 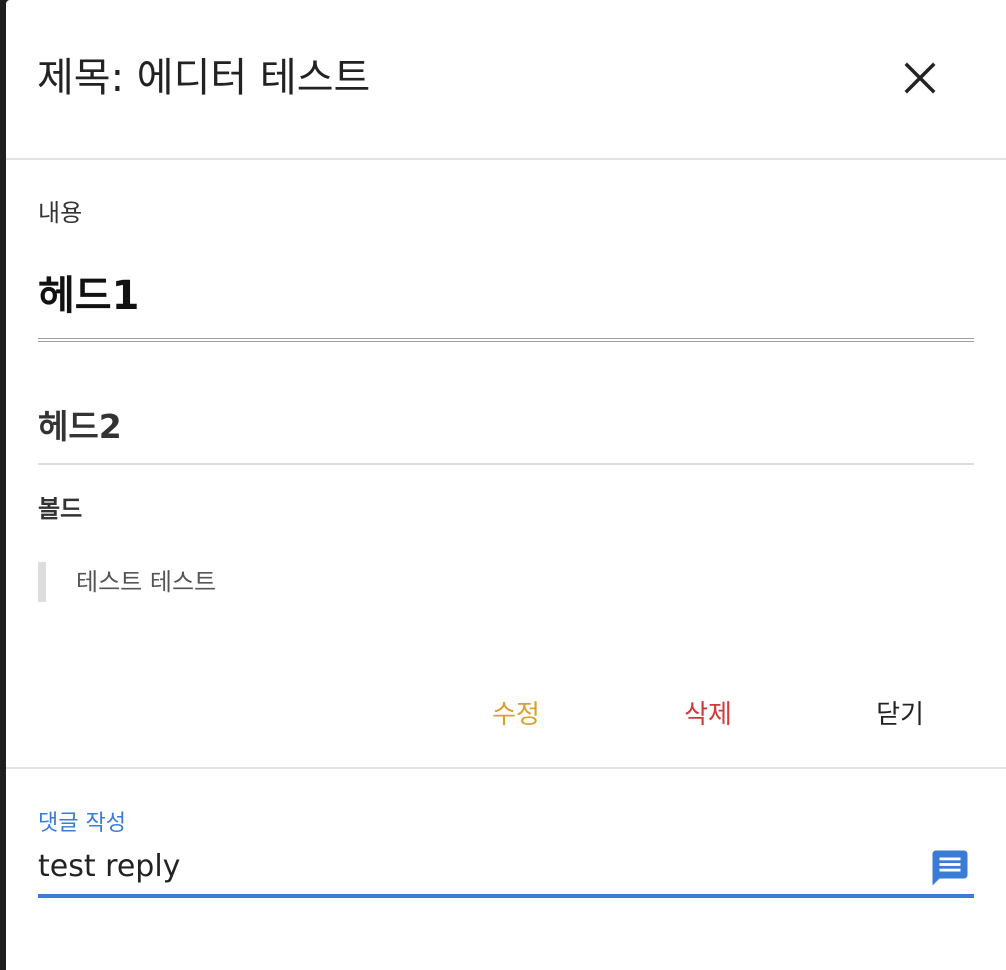 What do you see at coordinates (80, 426) in the screenshot?
I see `content-heading-2: 헤드2` at bounding box center [80, 426].